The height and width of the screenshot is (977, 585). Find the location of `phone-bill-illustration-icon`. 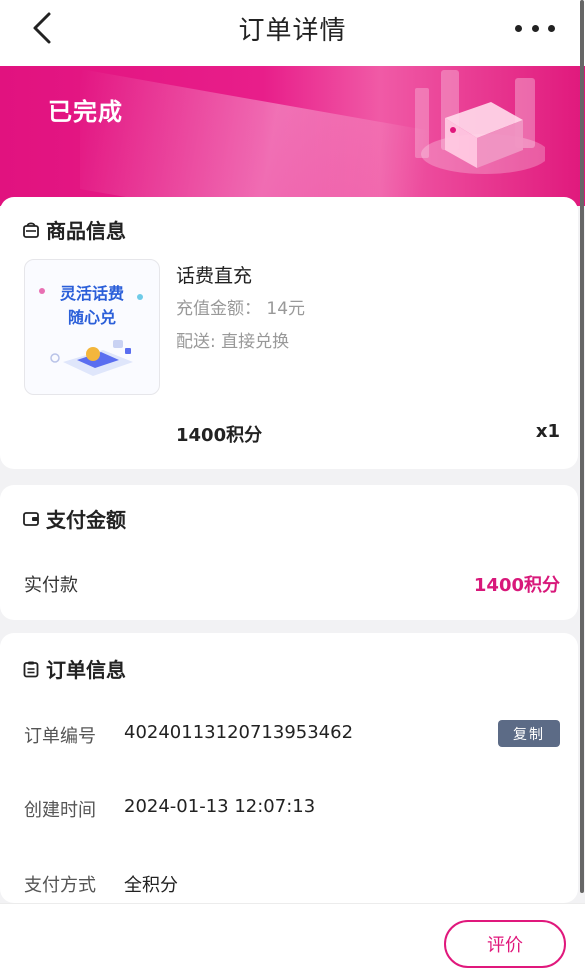

phone-bill-illustration-icon is located at coordinates (91, 358).